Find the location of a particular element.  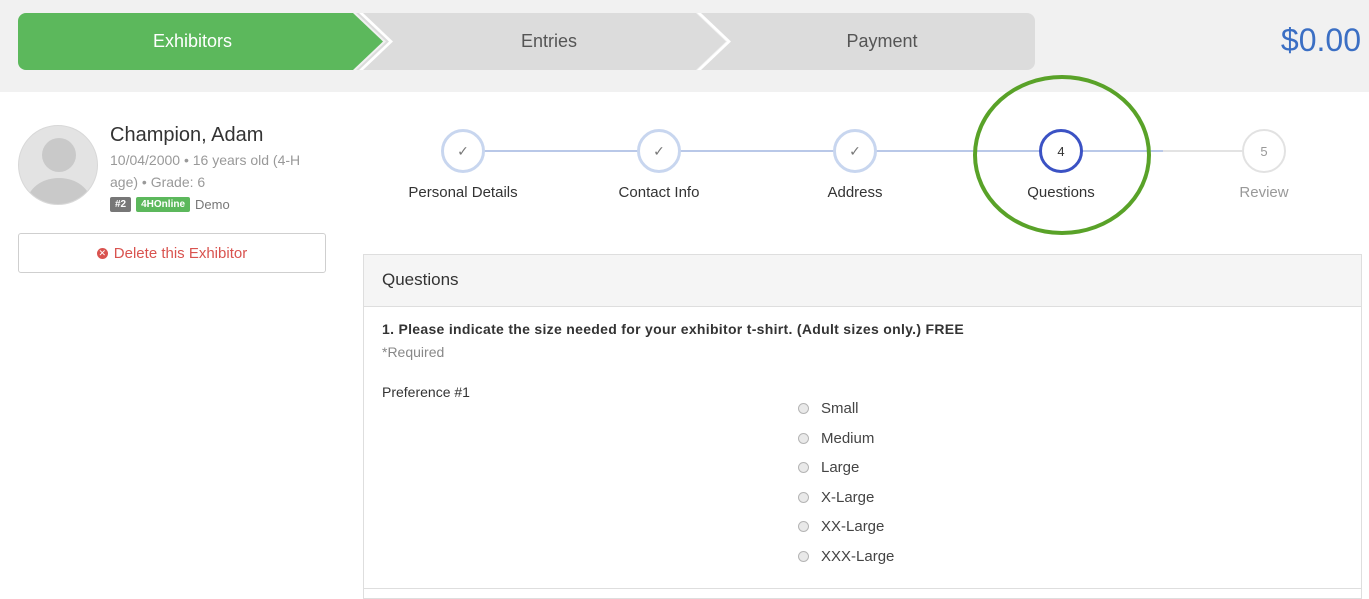

wizard-step-entries: Entries is located at coordinates (541, 41).